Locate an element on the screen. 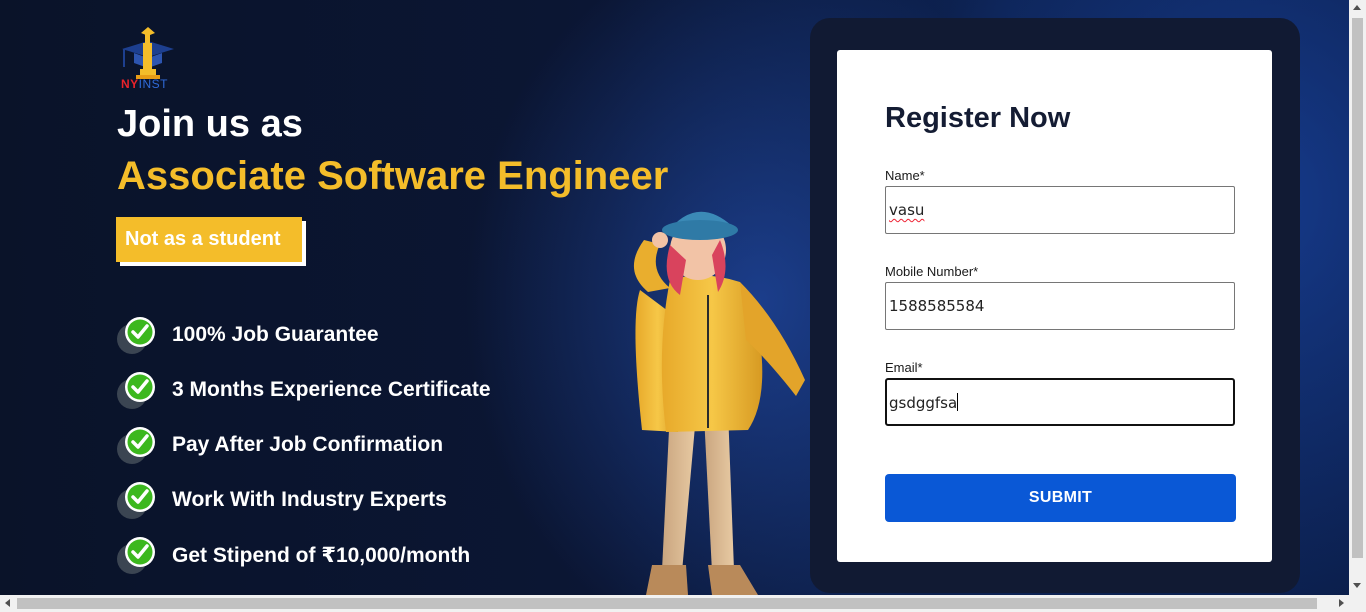 The width and height of the screenshot is (1366, 612). name-input-value: vasu is located at coordinates (907, 210).